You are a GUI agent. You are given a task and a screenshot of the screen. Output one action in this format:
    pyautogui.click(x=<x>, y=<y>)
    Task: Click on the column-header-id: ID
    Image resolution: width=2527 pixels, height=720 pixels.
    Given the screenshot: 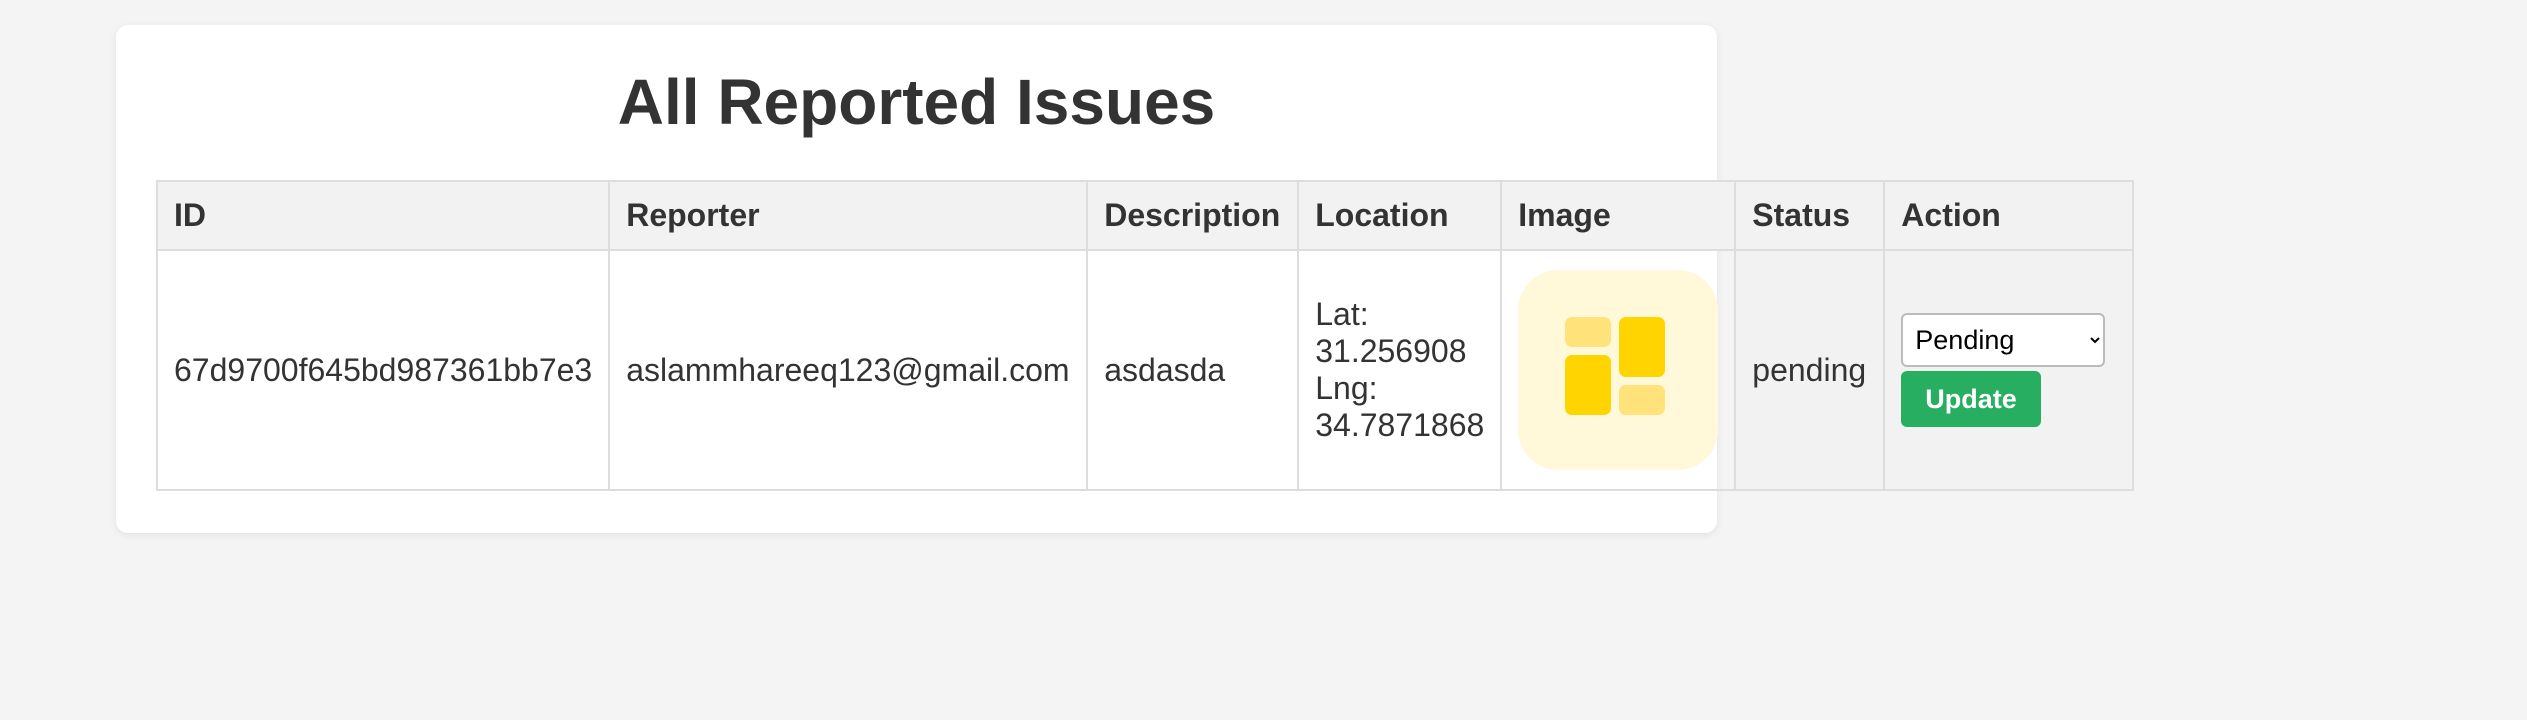 What is the action you would take?
    pyautogui.click(x=383, y=215)
    